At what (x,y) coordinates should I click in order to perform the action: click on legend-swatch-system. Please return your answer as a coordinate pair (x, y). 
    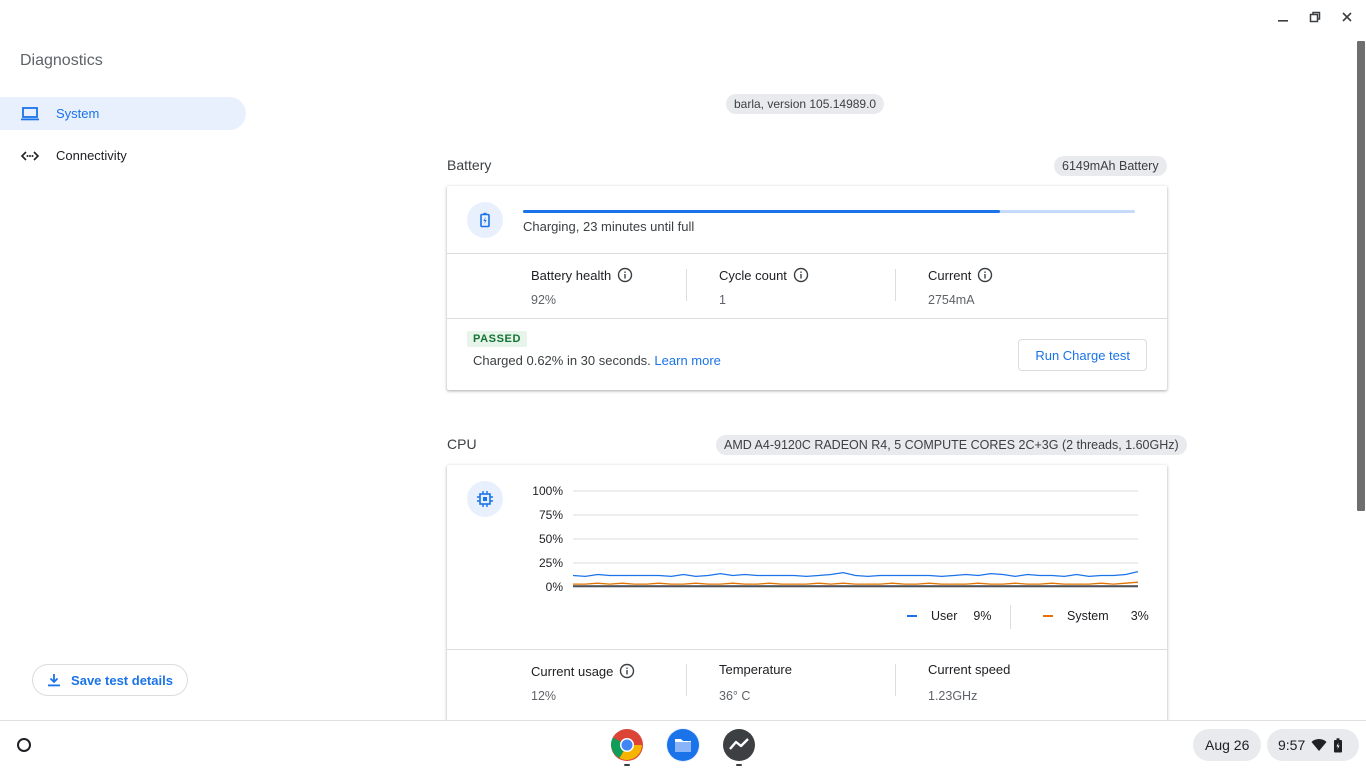
    Looking at the image, I should click on (1048, 616).